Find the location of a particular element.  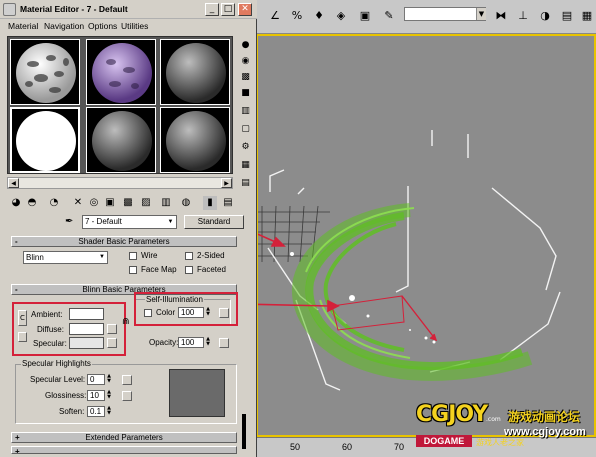

material-effects-channel-icon: ▩ is located at coordinates (128, 203).